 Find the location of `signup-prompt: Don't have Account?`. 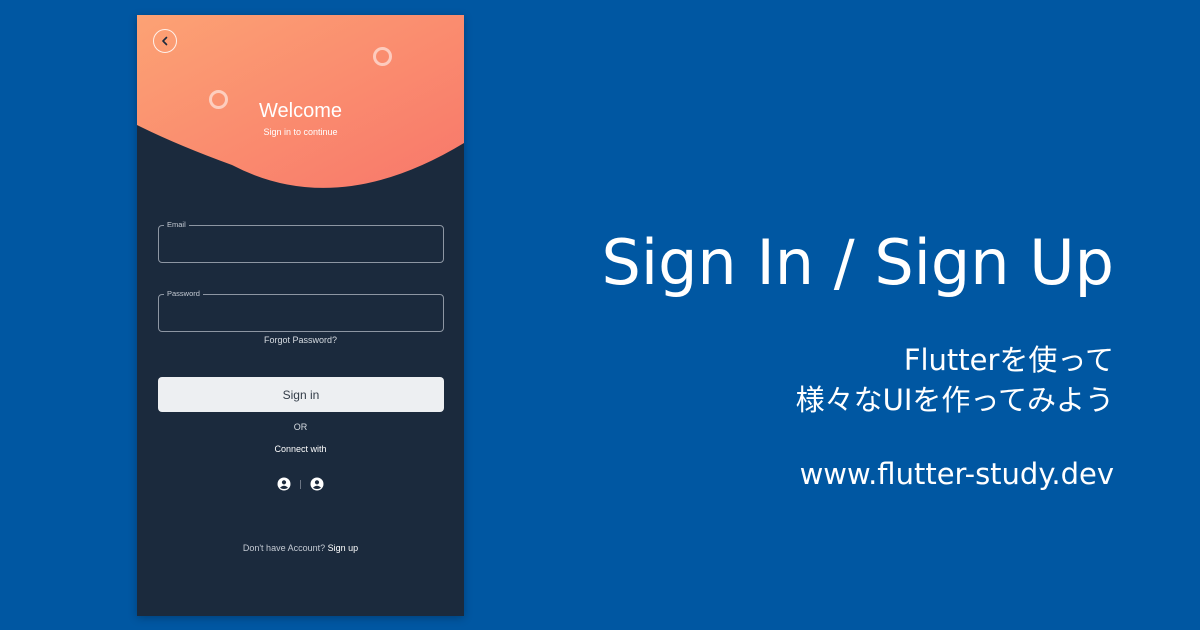

signup-prompt: Don't have Account? is located at coordinates (284, 548).